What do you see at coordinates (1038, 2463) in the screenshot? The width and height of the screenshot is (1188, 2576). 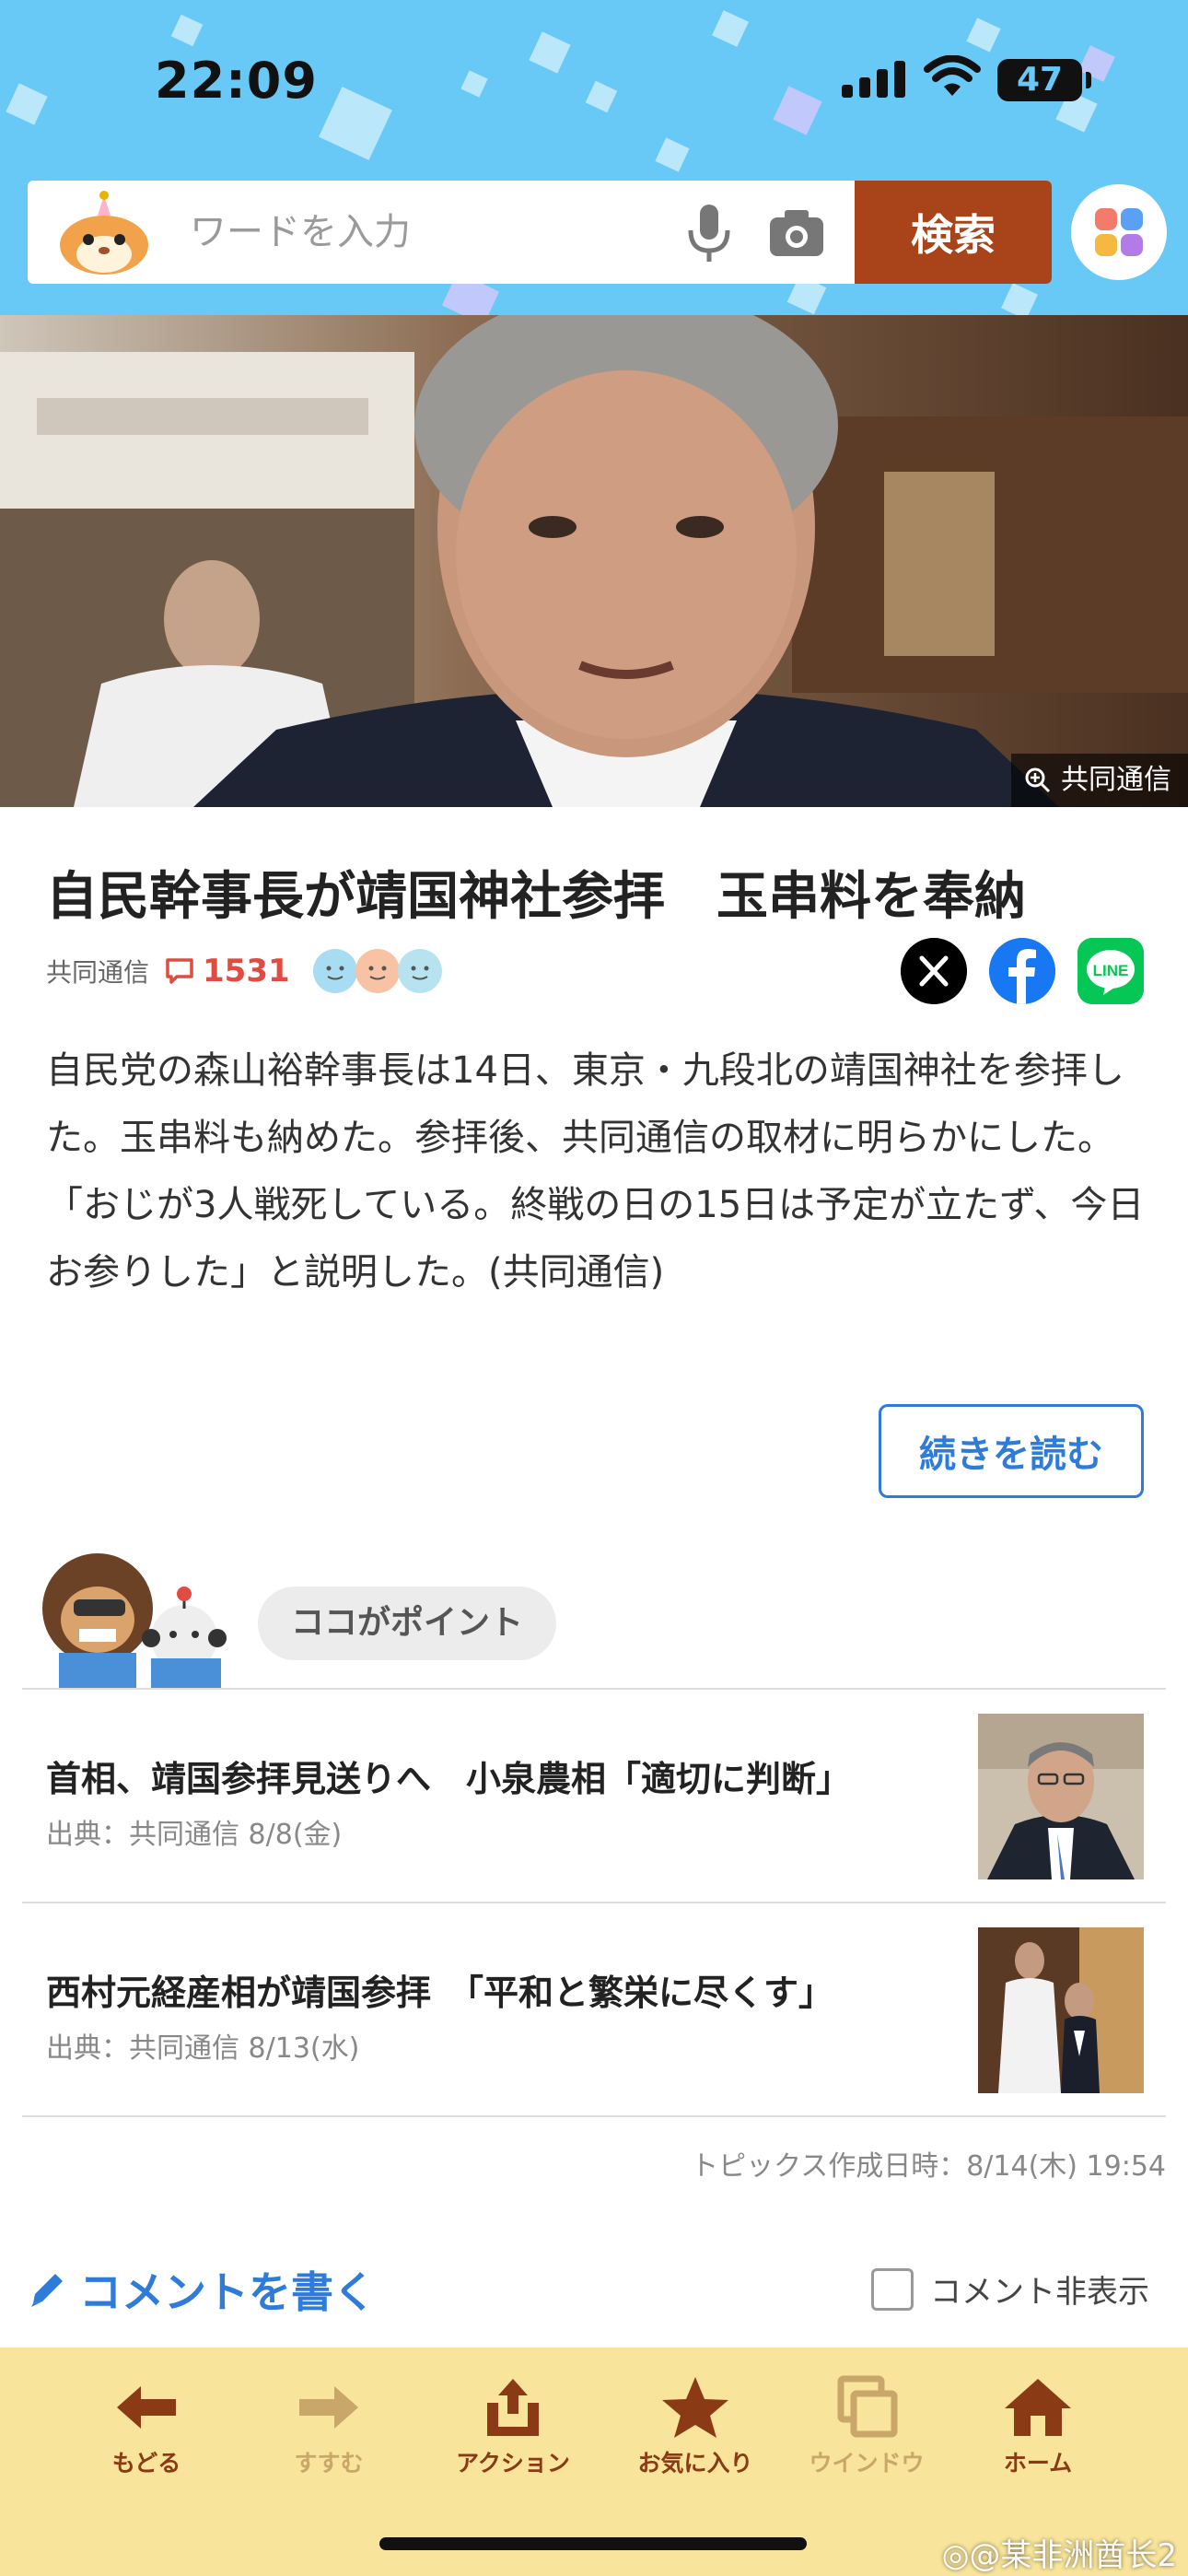 I see `toolbar-home-label: ホーム` at bounding box center [1038, 2463].